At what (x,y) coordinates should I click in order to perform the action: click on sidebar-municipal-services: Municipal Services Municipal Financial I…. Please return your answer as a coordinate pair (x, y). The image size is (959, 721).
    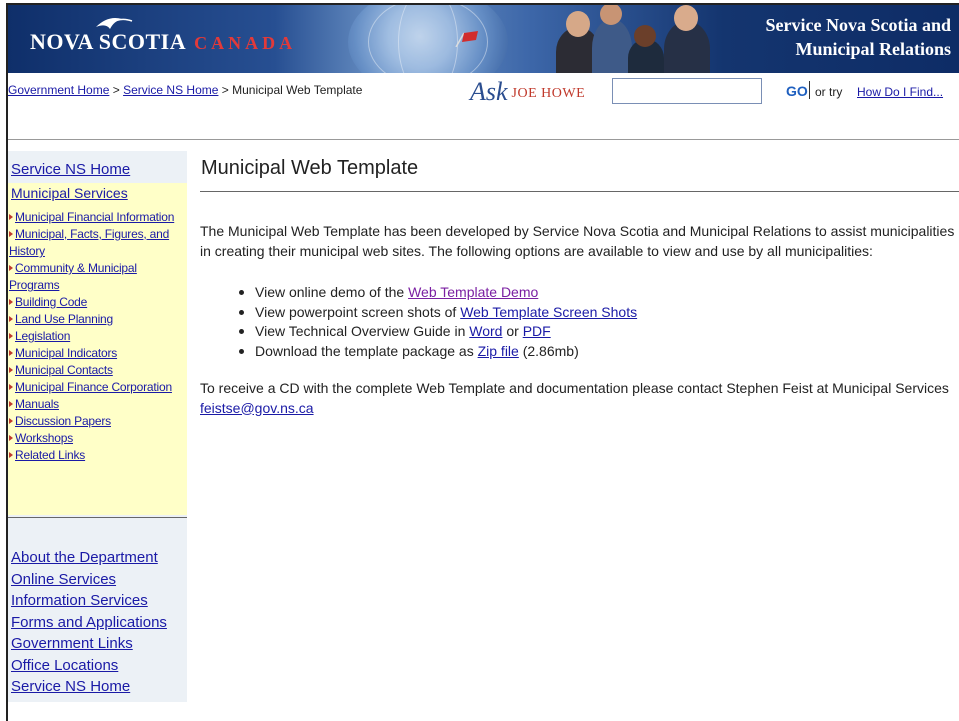
    Looking at the image, I should click on (97, 349).